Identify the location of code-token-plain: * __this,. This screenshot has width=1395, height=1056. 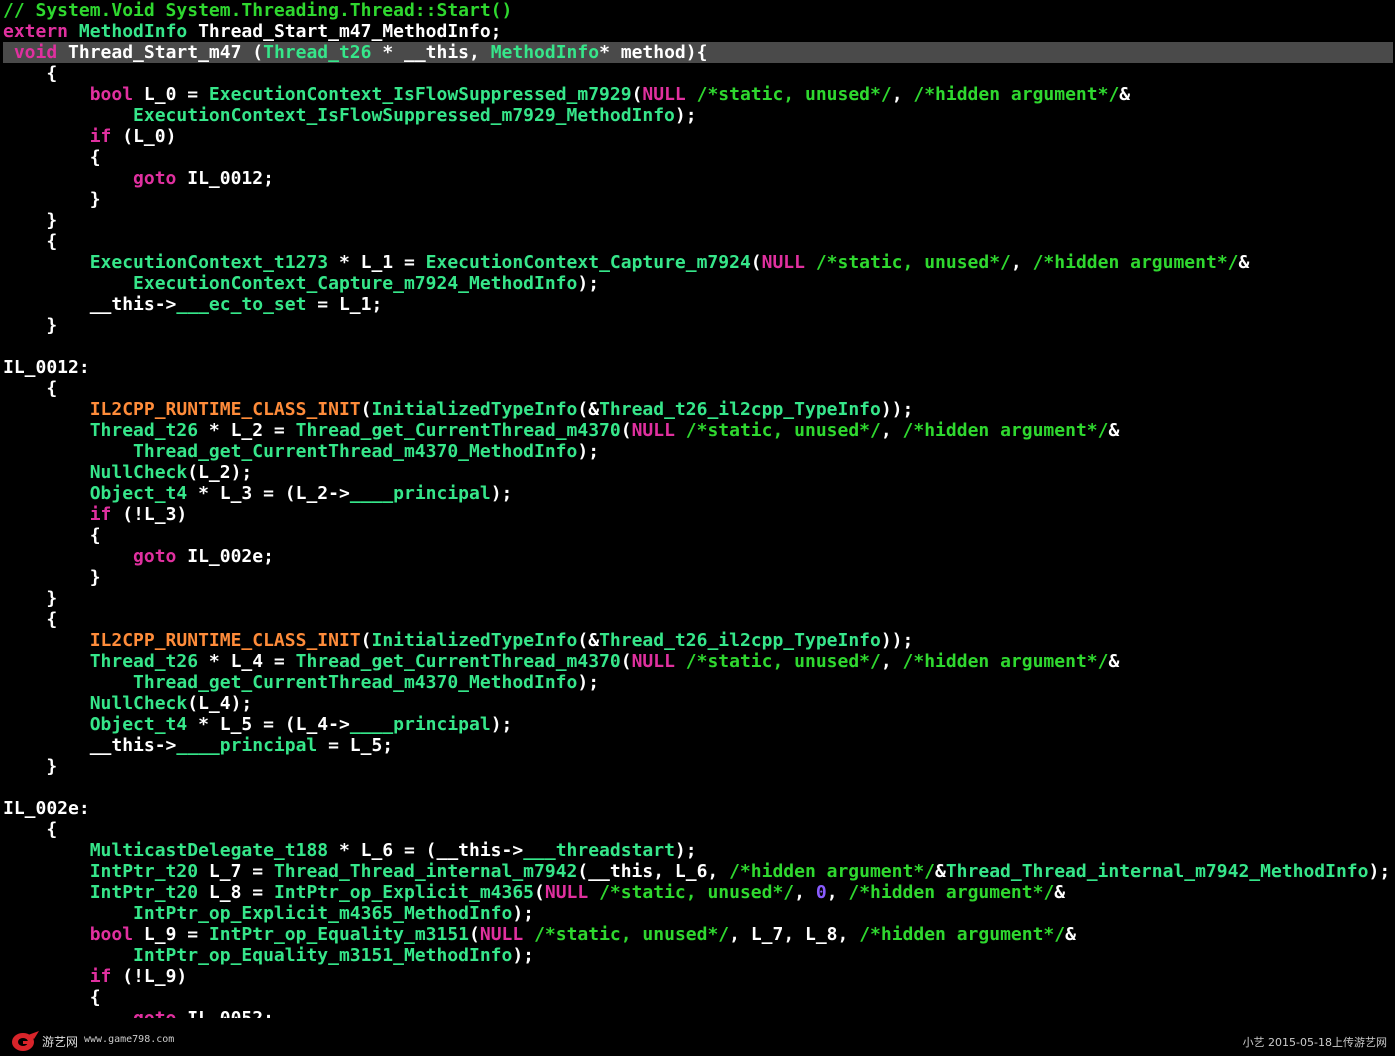
(431, 52).